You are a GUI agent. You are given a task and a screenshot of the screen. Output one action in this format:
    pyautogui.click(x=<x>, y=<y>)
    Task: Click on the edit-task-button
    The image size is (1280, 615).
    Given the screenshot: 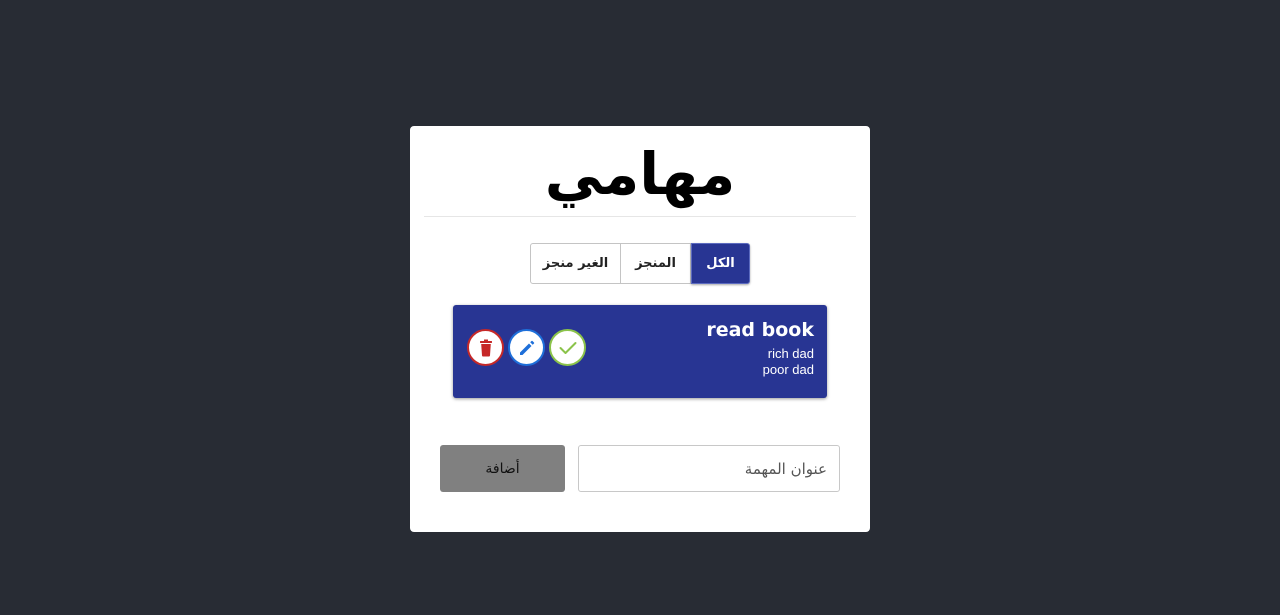 What is the action you would take?
    pyautogui.click(x=526, y=347)
    